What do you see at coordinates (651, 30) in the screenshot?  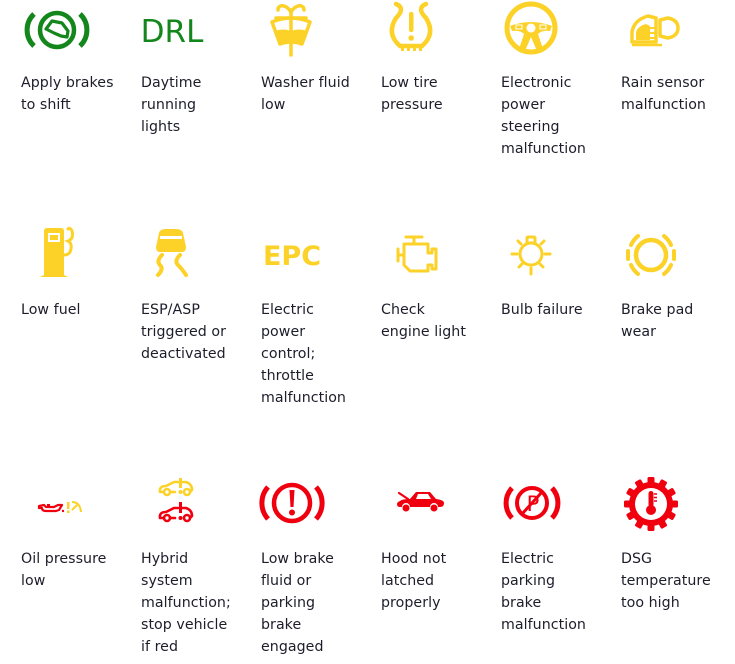 I see `rain-sensor-icon` at bounding box center [651, 30].